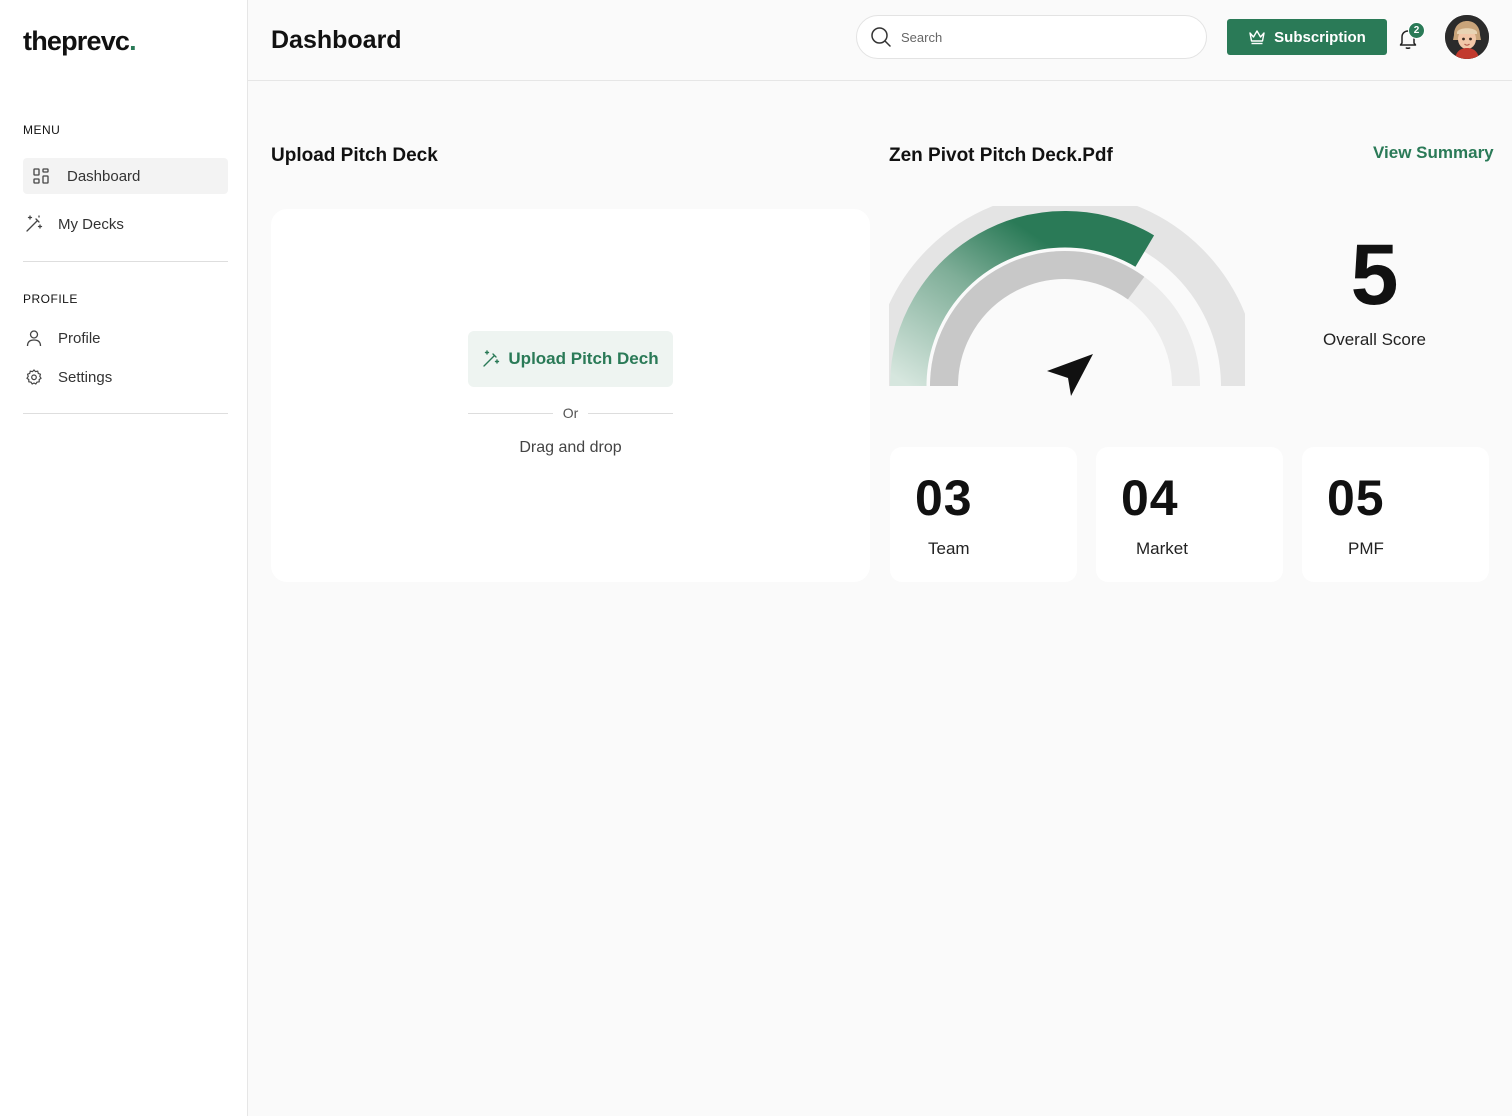  I want to click on view-summary-link: View Summary, so click(1433, 153).